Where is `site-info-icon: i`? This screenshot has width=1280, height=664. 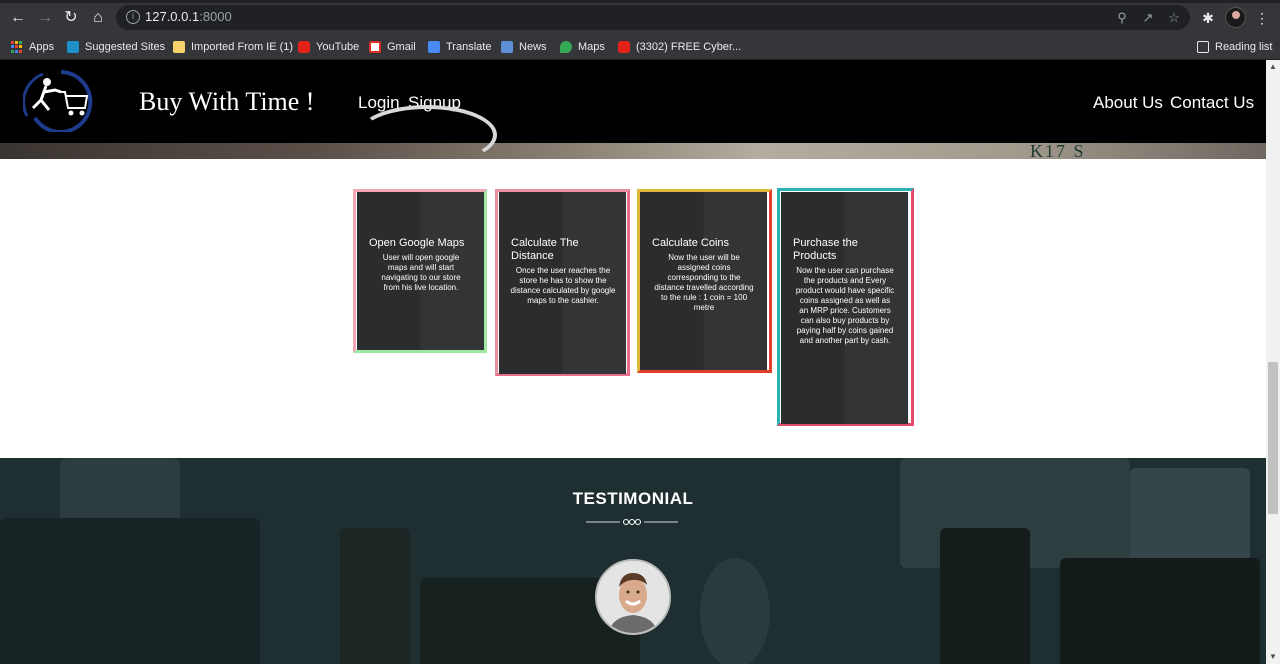
site-info-icon: i is located at coordinates (133, 17).